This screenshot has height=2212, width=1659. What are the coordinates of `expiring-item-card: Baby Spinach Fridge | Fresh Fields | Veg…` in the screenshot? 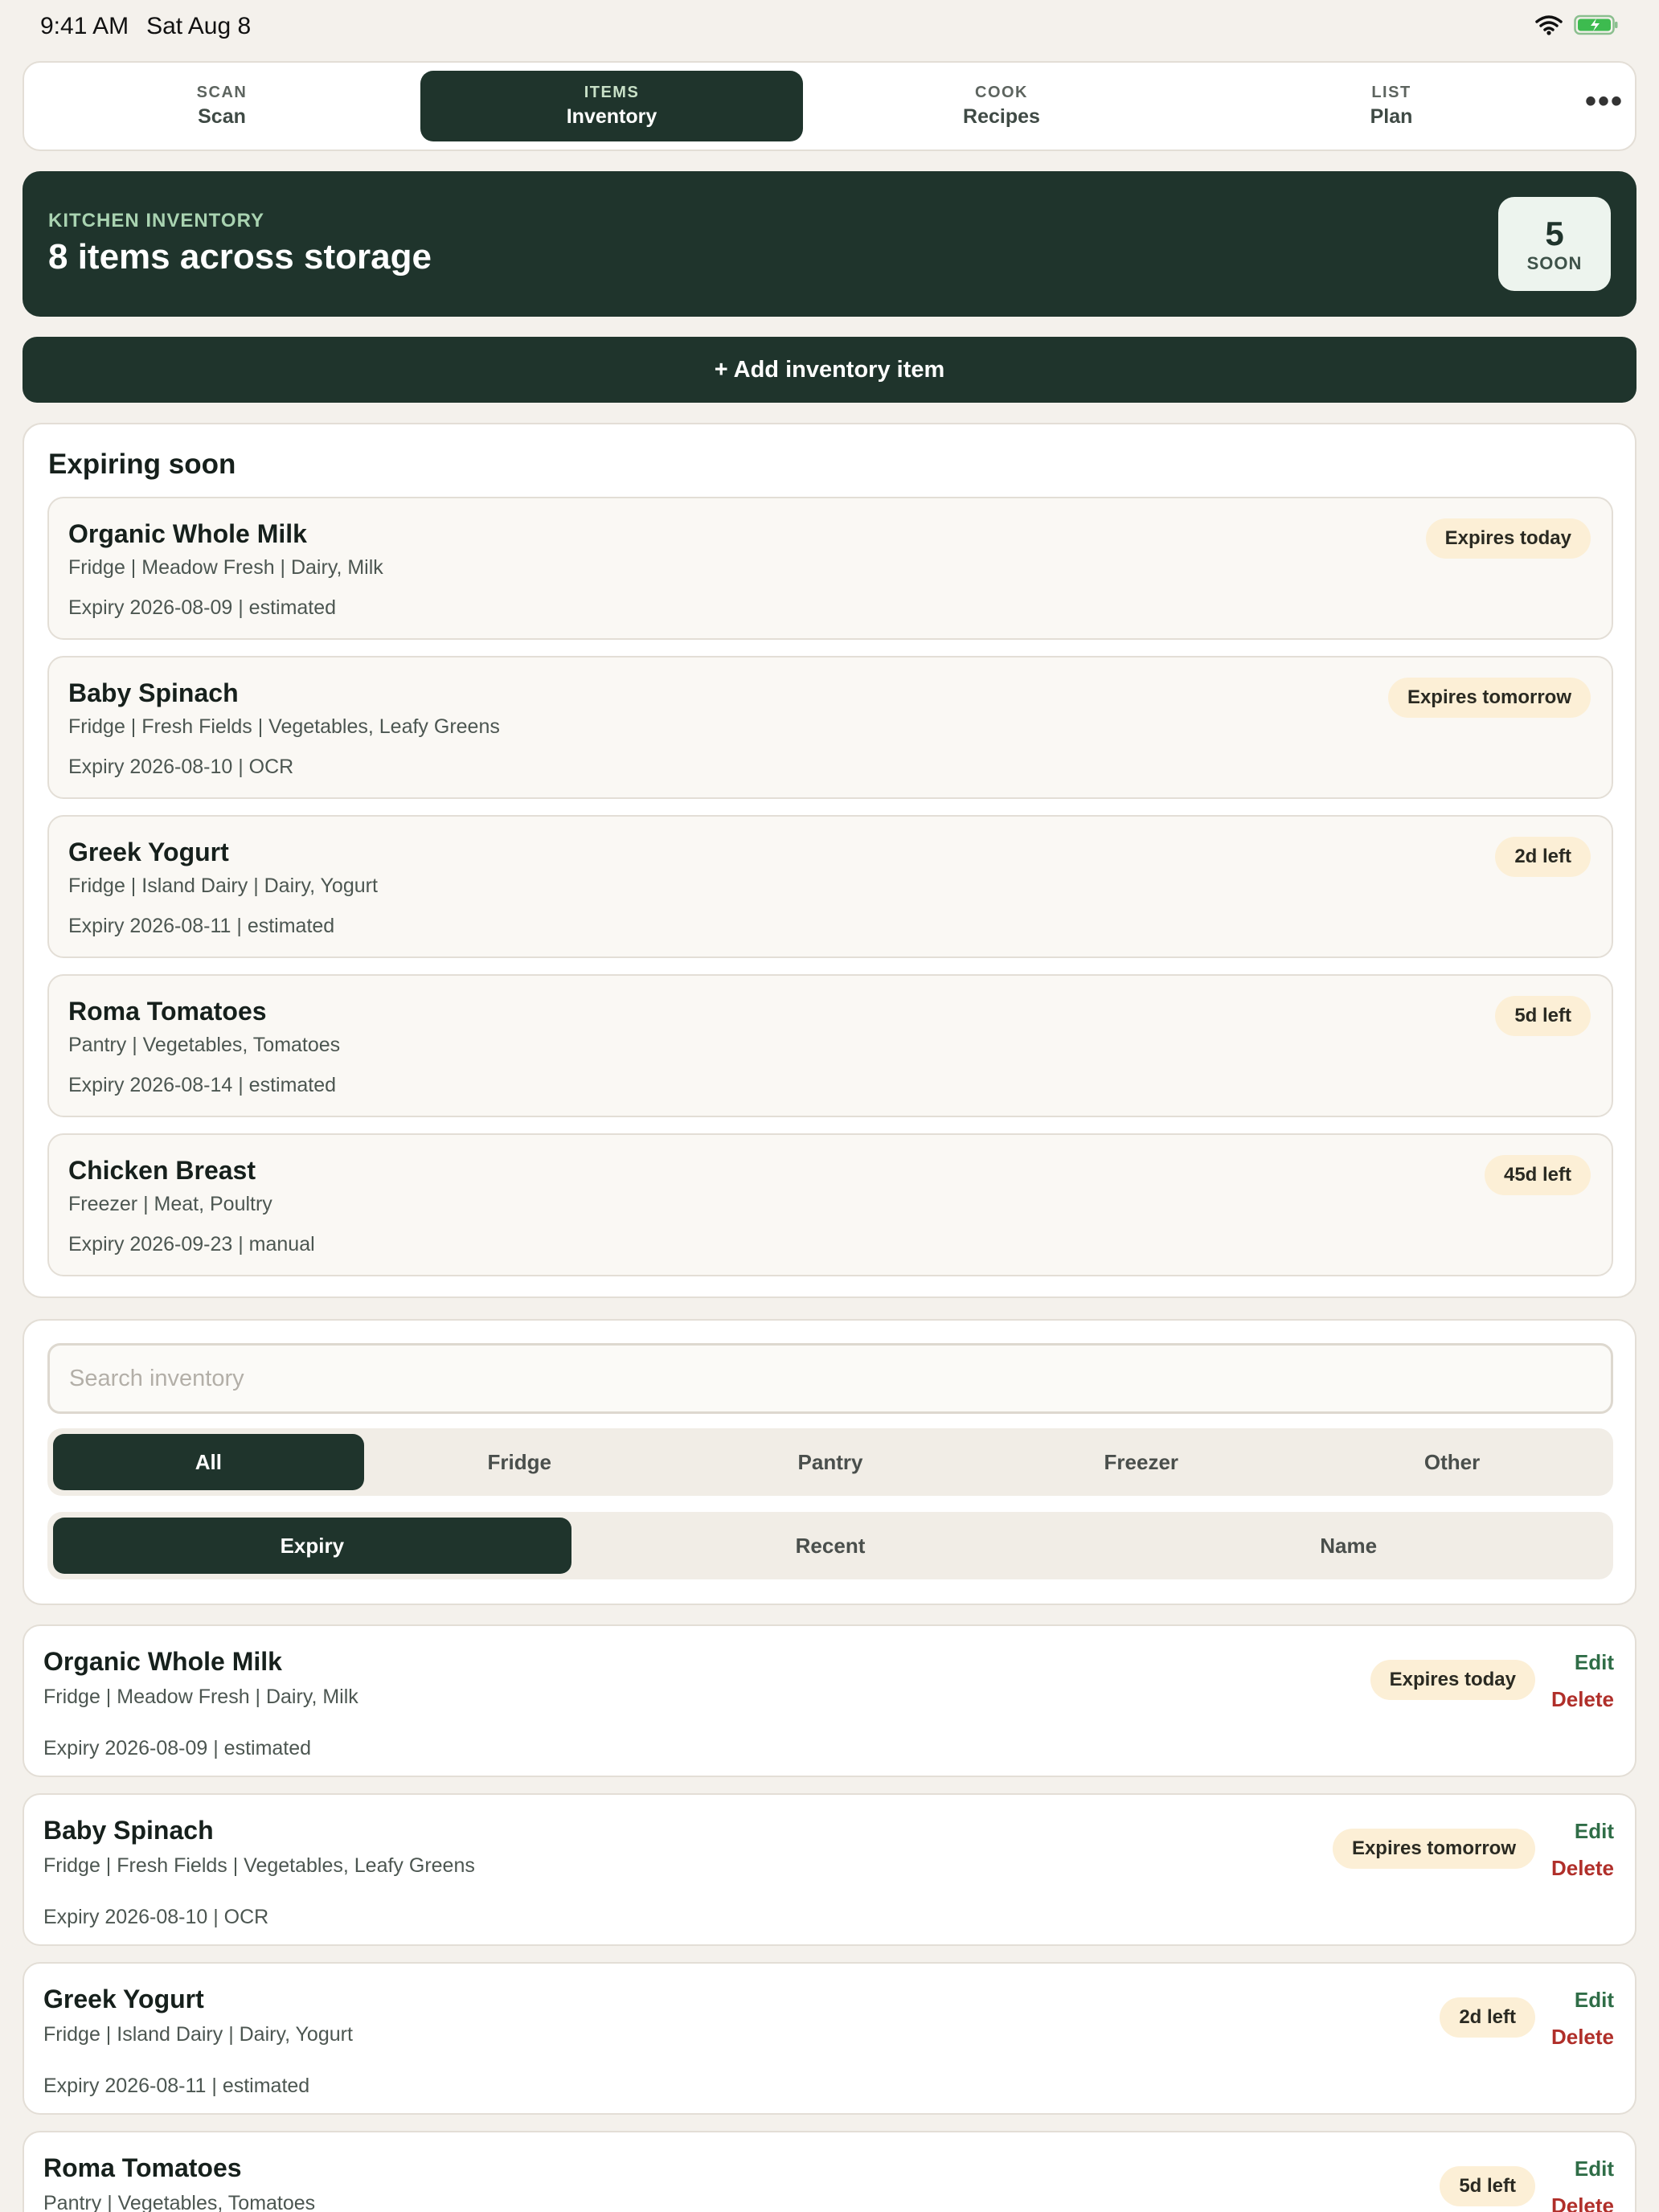 It's located at (830, 727).